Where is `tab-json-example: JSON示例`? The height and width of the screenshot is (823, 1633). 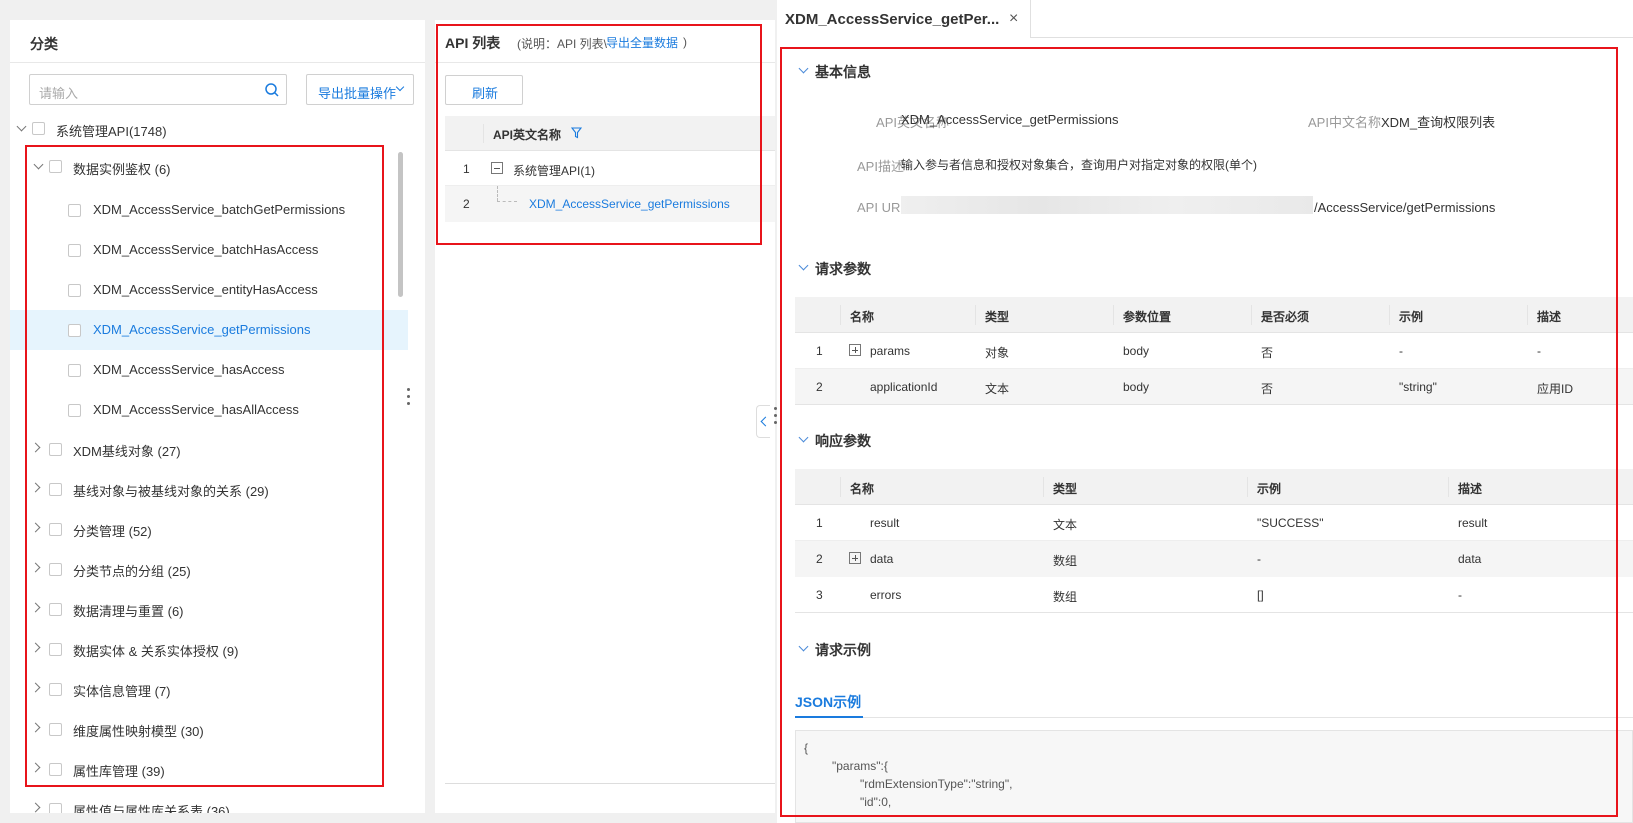
tab-json-example: JSON示例 is located at coordinates (828, 702).